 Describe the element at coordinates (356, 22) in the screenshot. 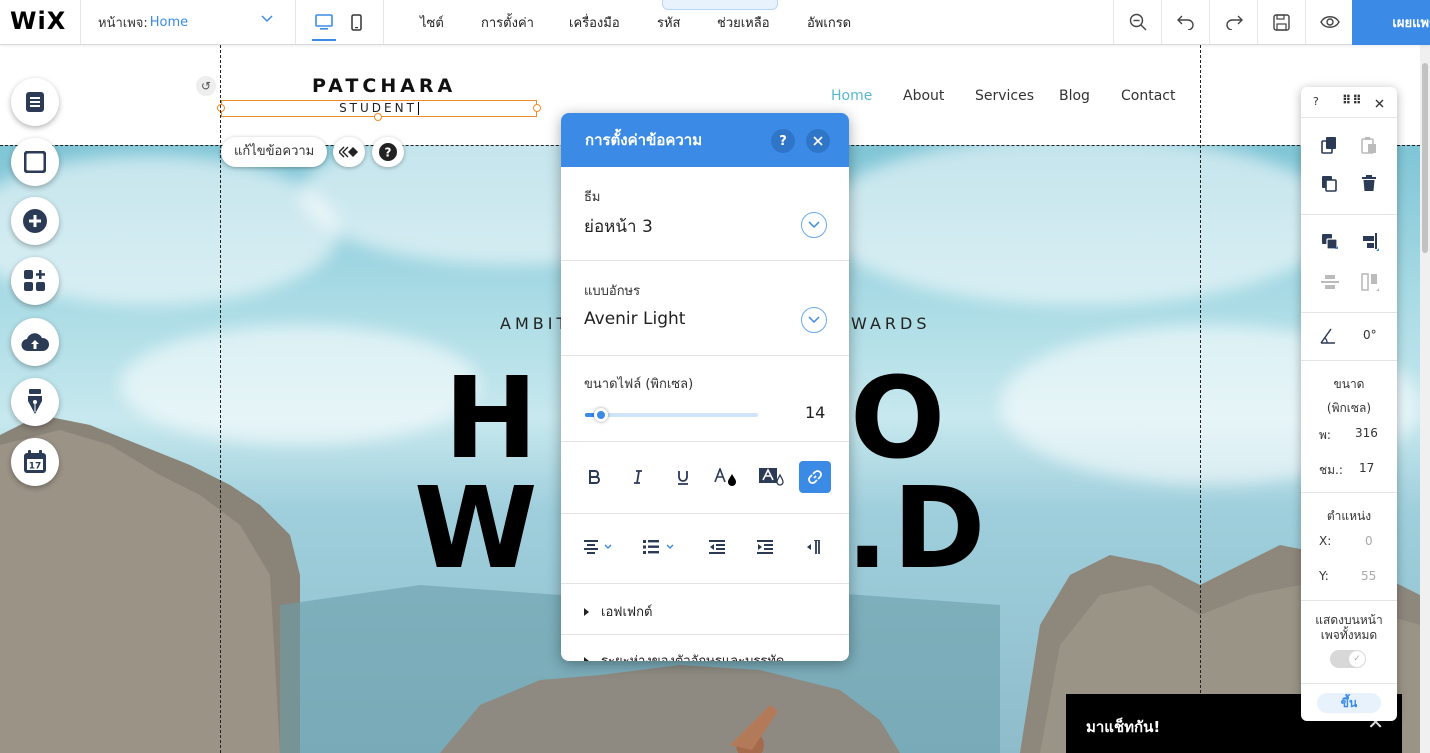

I see `mobile-view-button` at that location.